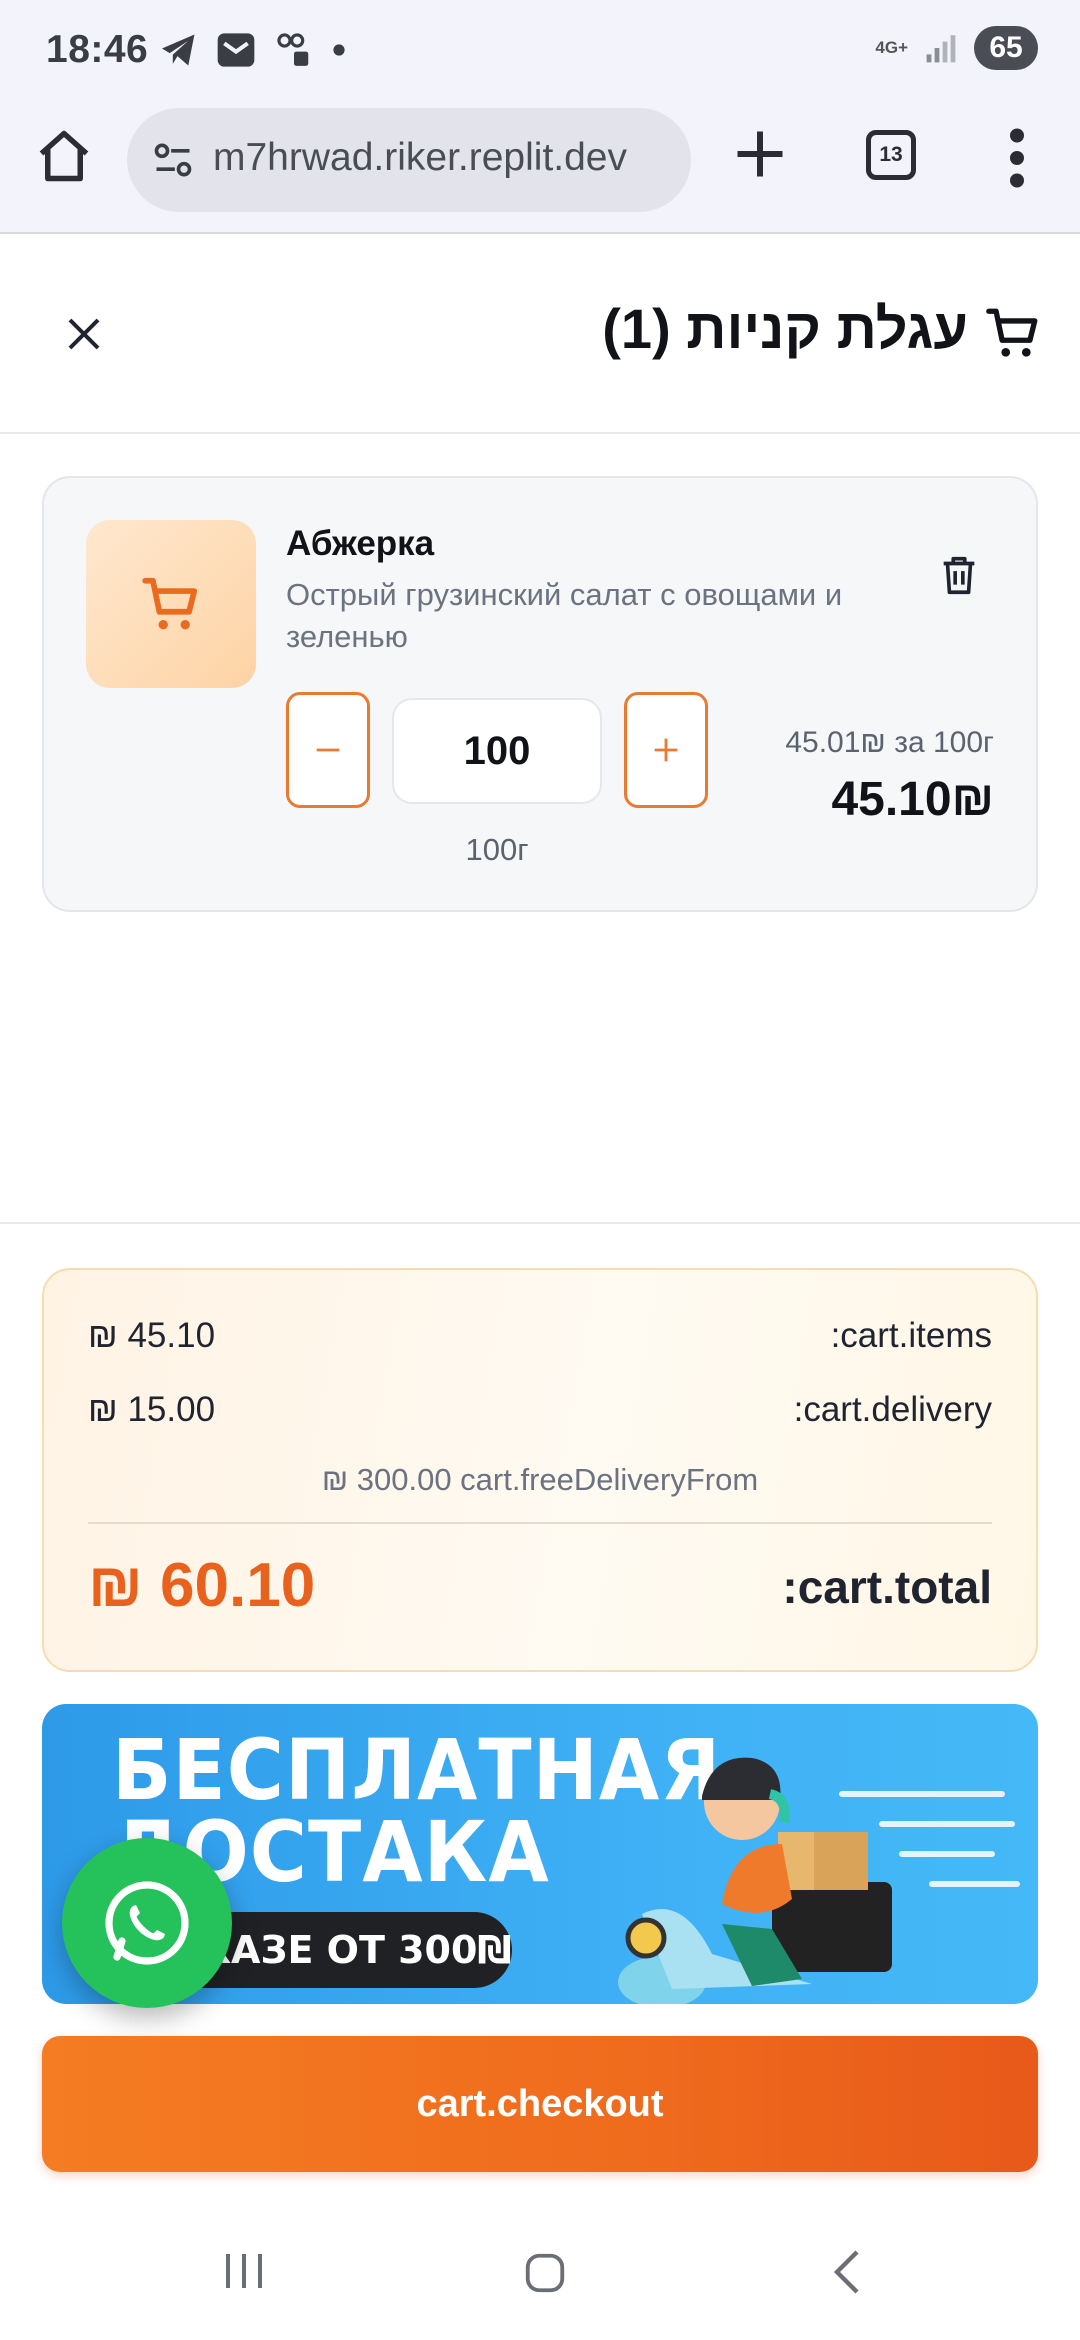  What do you see at coordinates (760, 154) in the screenshot?
I see `new-tab-icon` at bounding box center [760, 154].